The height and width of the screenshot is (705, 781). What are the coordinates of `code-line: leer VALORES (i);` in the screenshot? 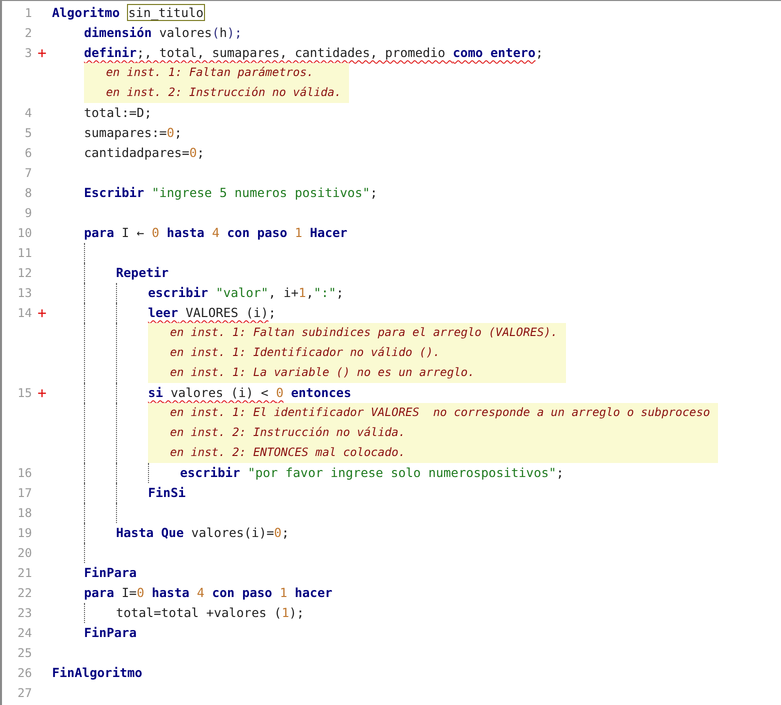 It's located at (212, 313).